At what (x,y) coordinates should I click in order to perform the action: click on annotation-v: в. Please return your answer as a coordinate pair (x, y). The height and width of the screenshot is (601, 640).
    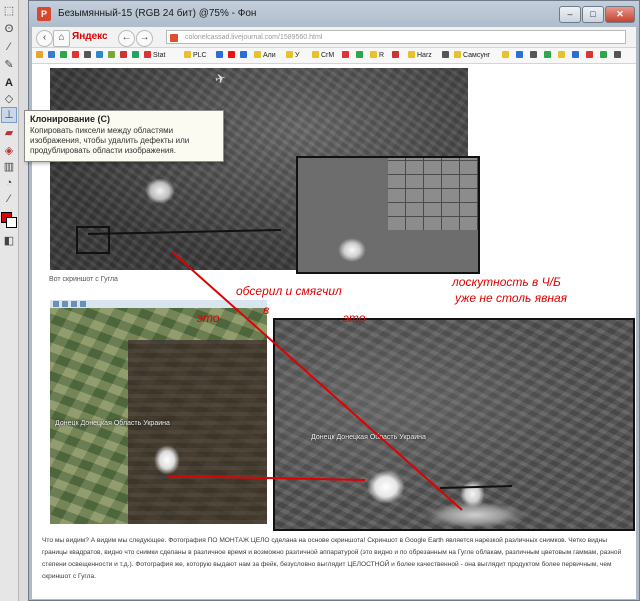
    Looking at the image, I should click on (266, 310).